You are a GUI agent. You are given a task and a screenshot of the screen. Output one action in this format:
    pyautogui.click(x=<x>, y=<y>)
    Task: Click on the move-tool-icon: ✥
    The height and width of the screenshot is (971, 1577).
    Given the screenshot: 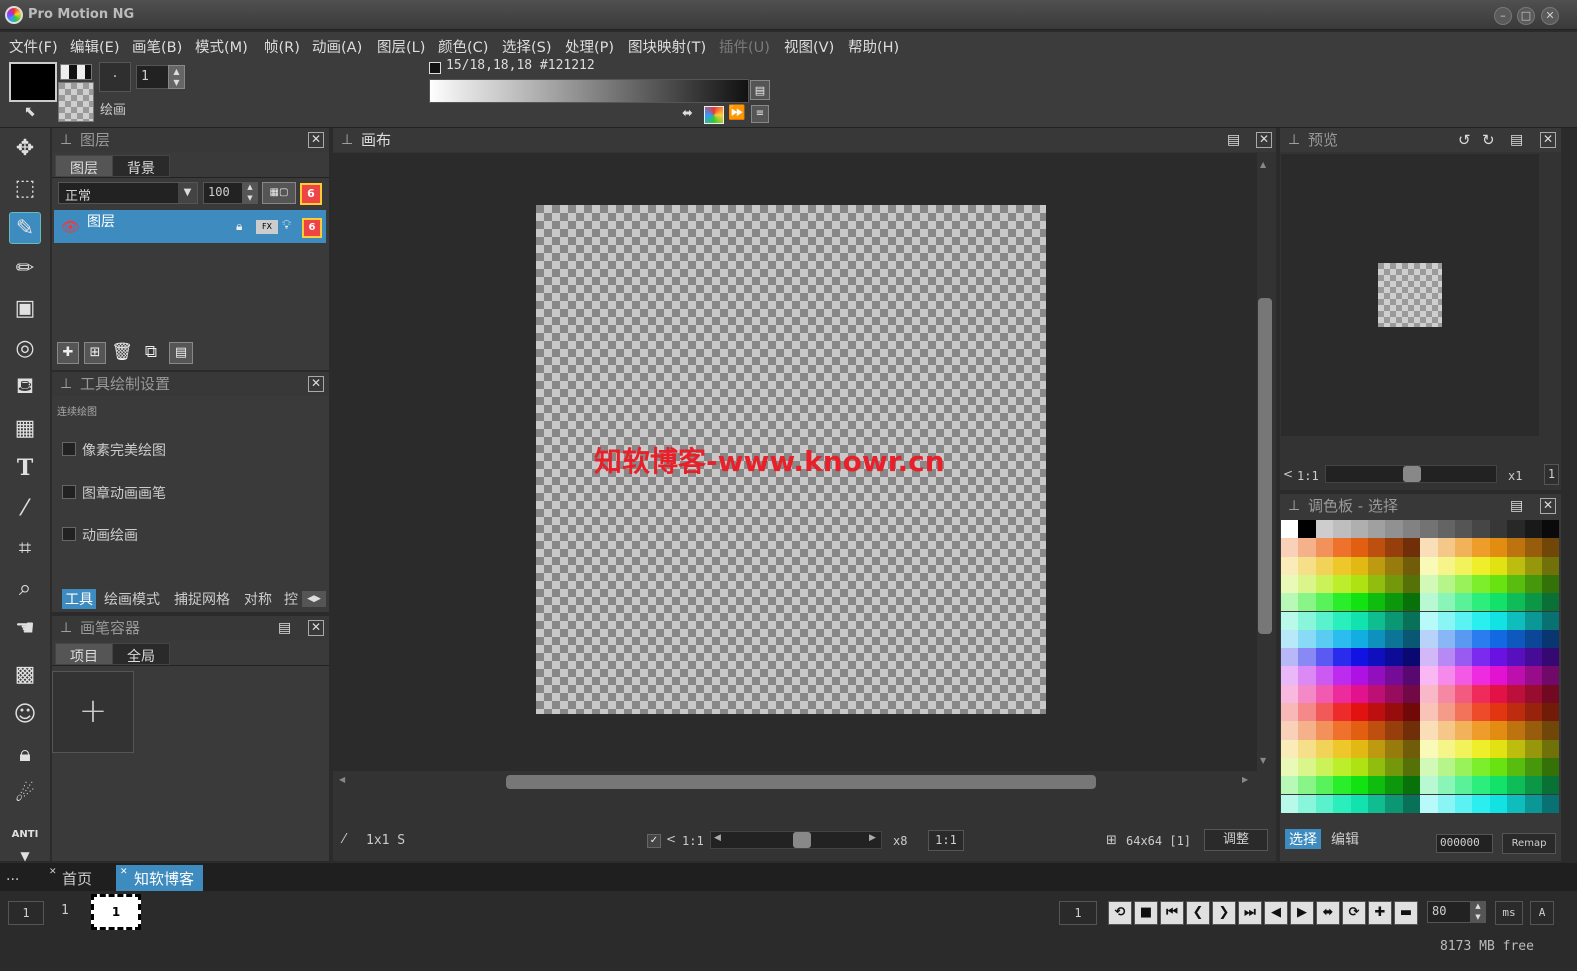 What is the action you would take?
    pyautogui.click(x=25, y=148)
    